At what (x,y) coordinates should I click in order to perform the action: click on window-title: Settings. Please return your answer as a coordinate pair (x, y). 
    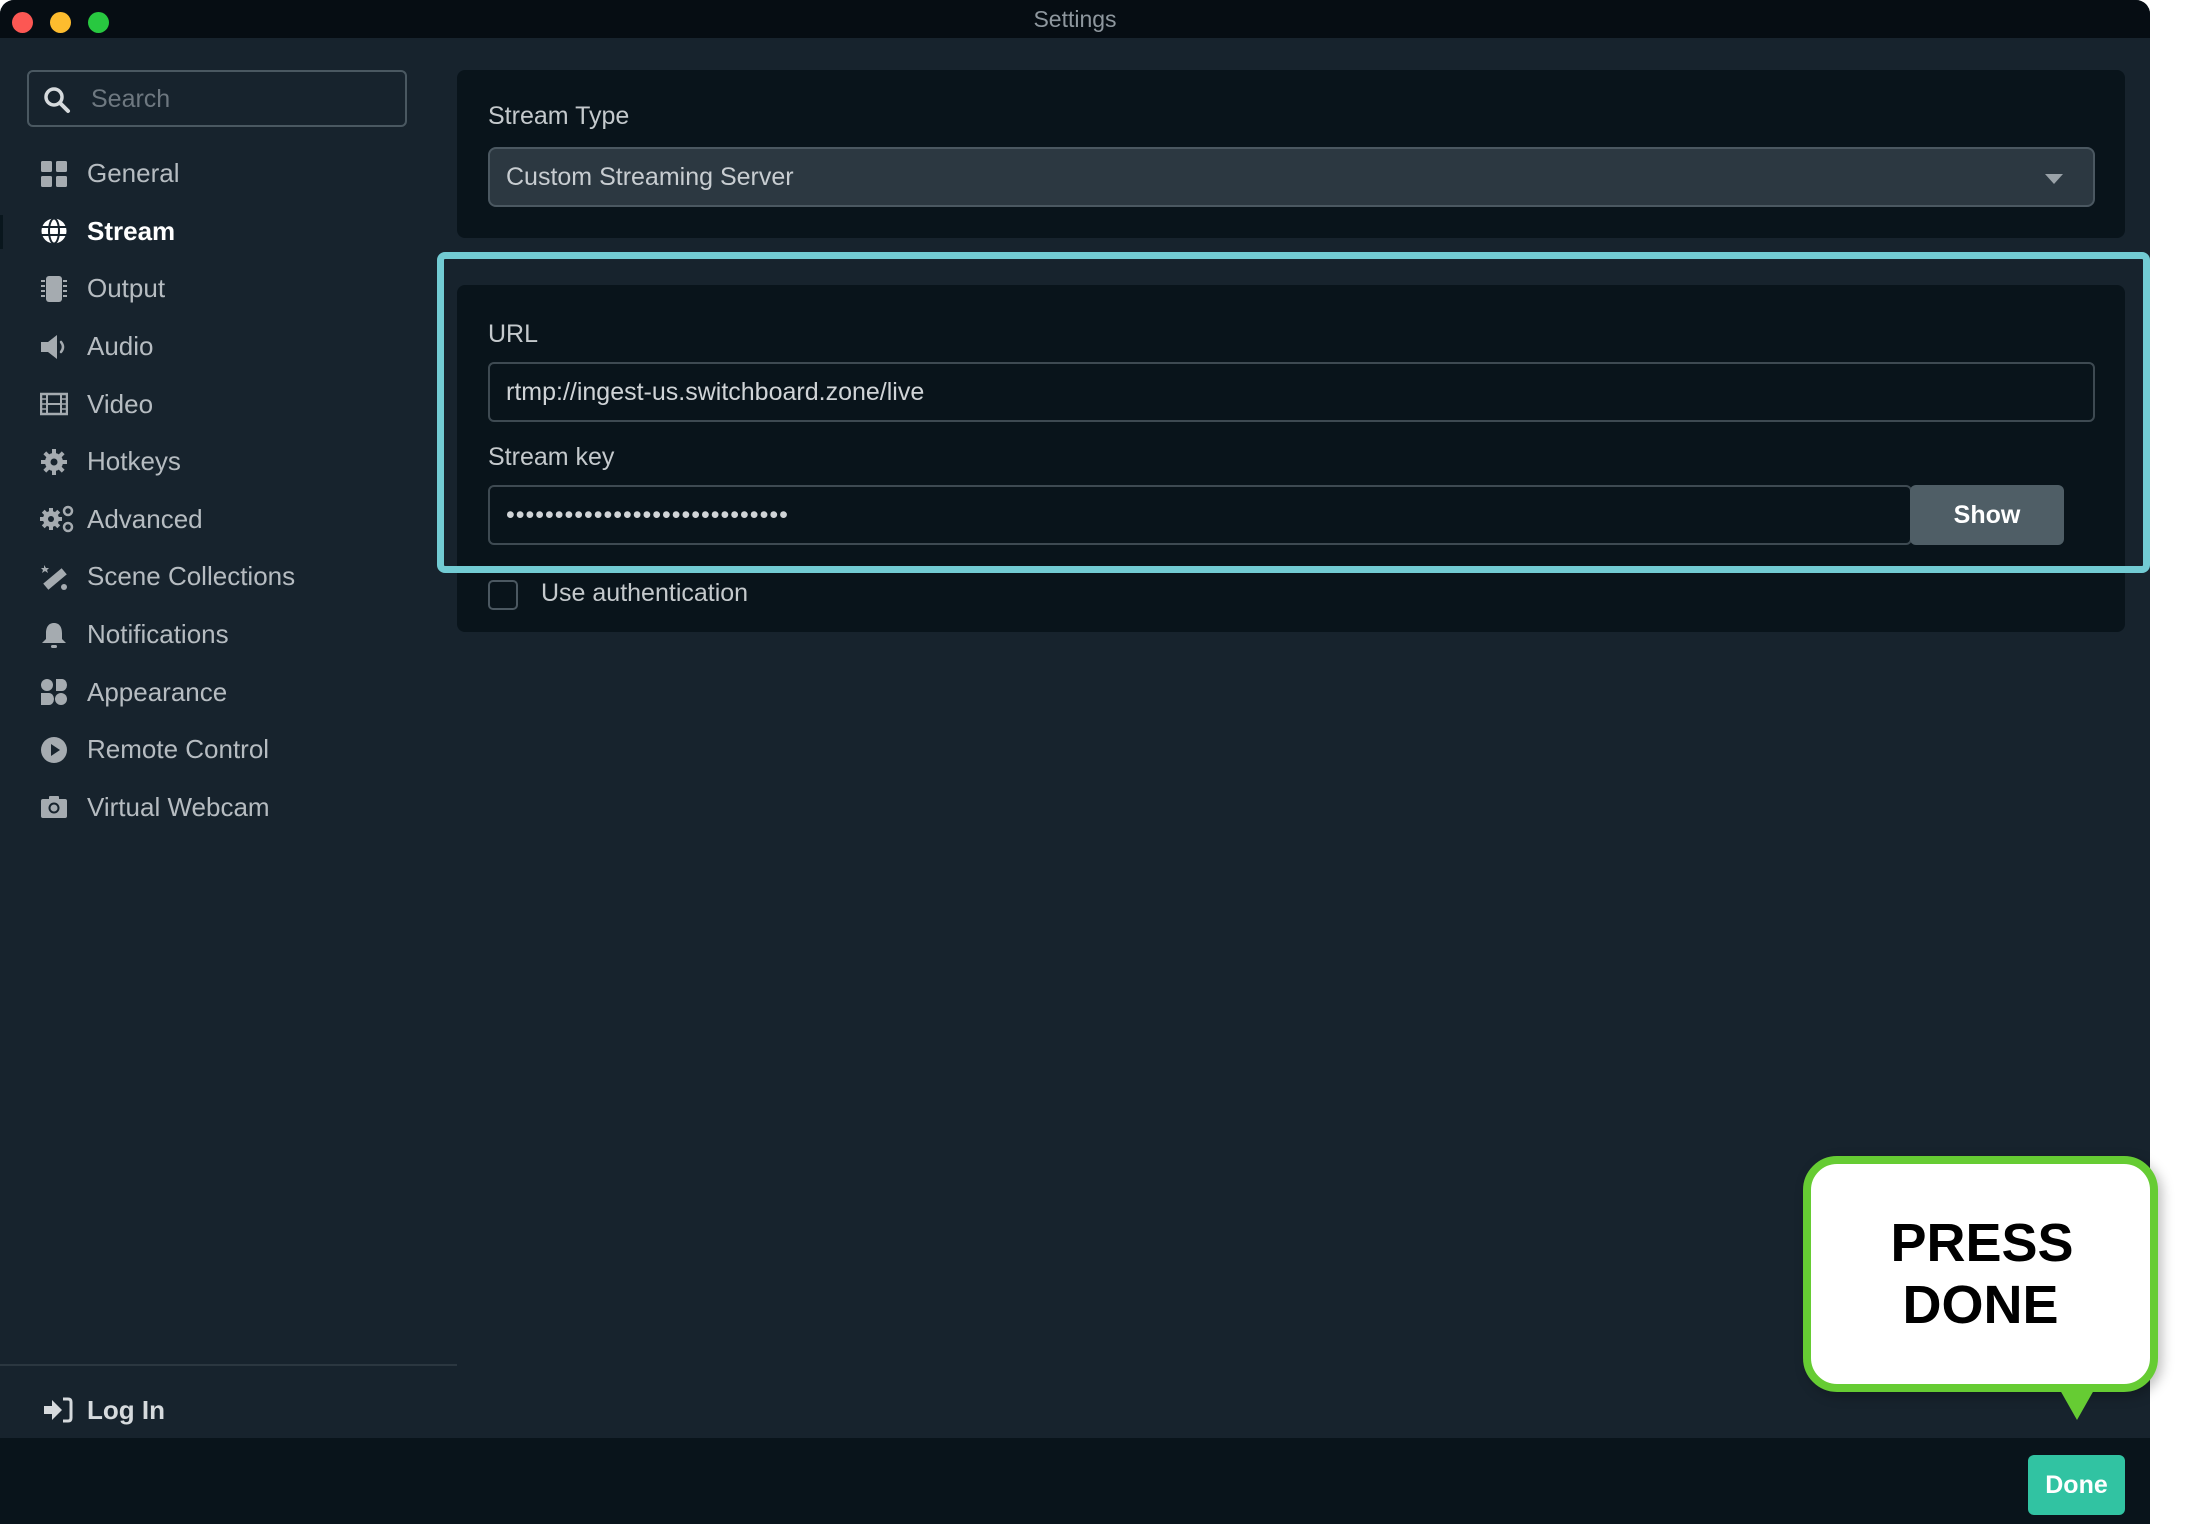
    Looking at the image, I should click on (1075, 19).